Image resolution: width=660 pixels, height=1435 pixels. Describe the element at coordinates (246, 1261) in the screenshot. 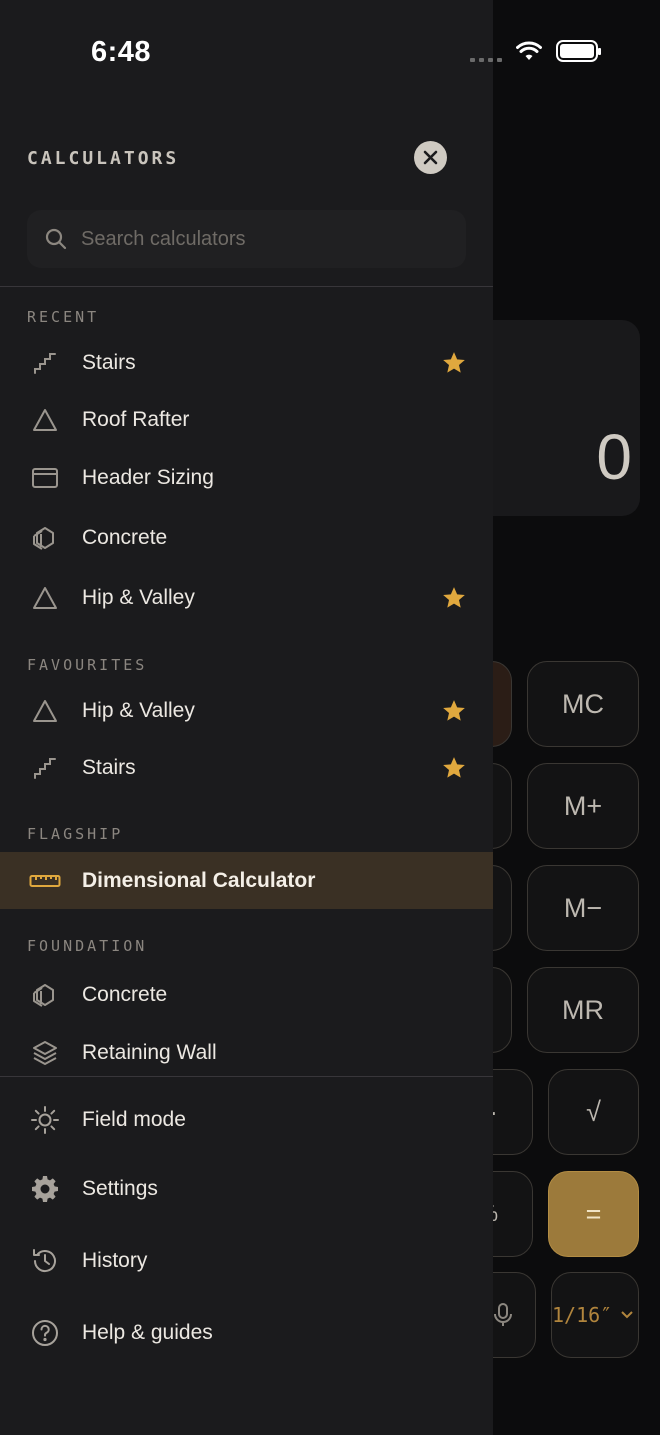

I see `history-button: History` at that location.